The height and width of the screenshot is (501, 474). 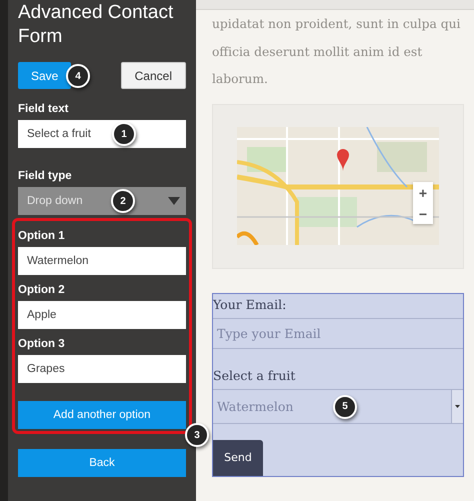 What do you see at coordinates (123, 201) in the screenshot?
I see `step-badge: 2` at bounding box center [123, 201].